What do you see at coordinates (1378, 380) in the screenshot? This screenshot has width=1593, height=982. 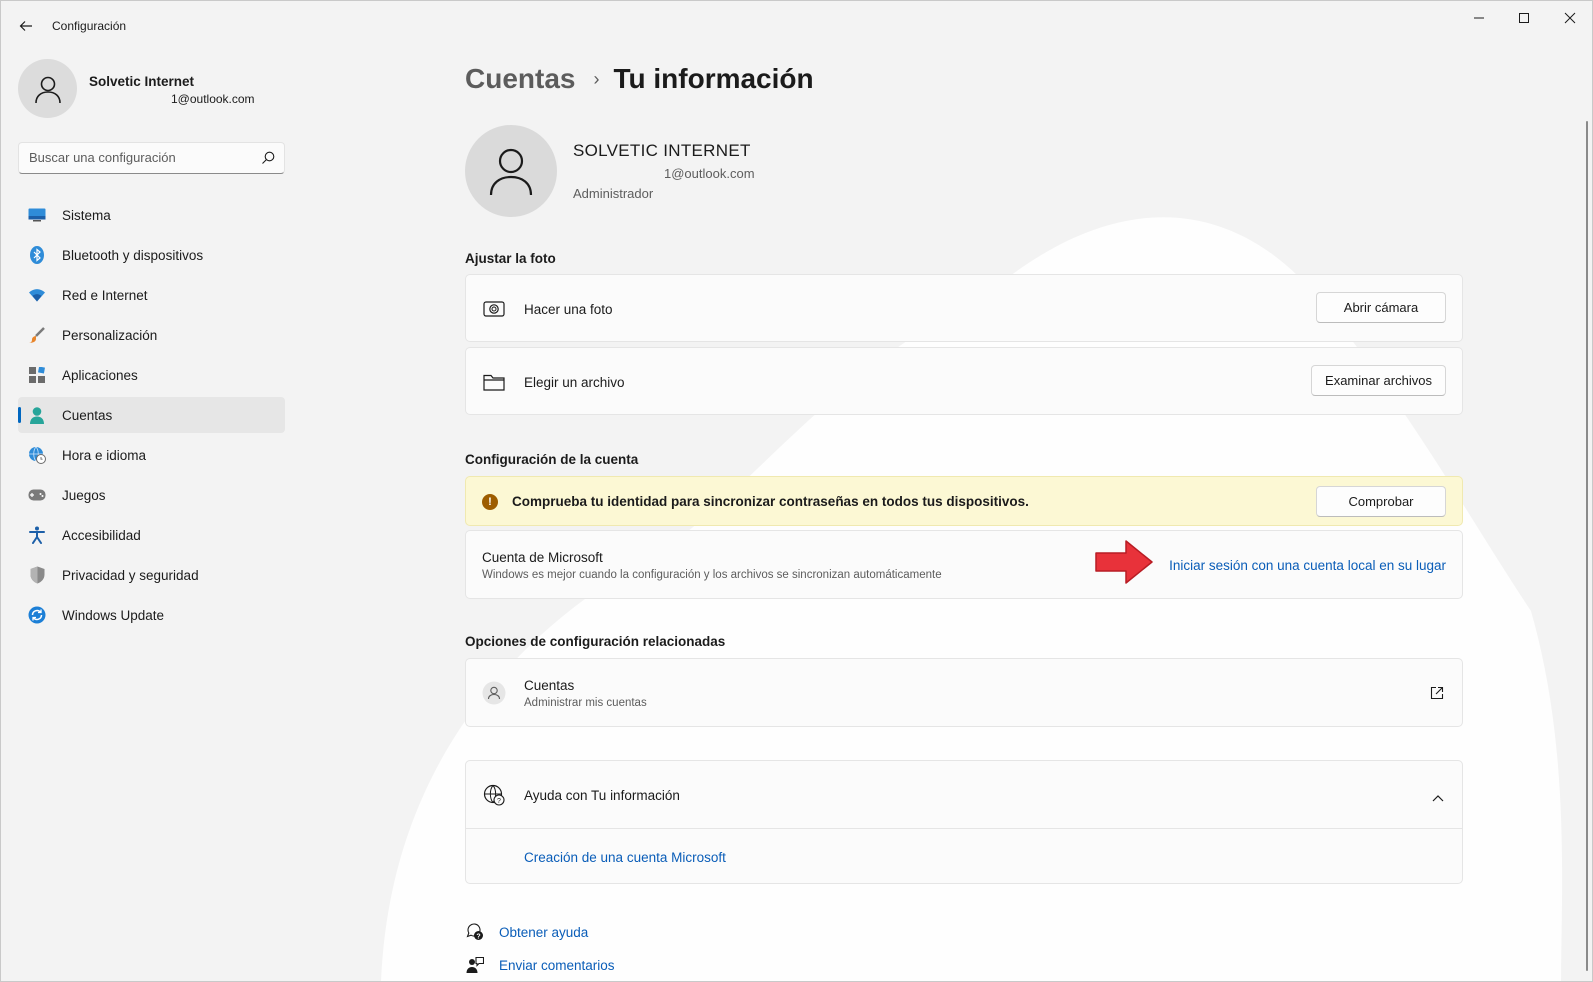 I see `browse-files-button: Examinar archivos` at bounding box center [1378, 380].